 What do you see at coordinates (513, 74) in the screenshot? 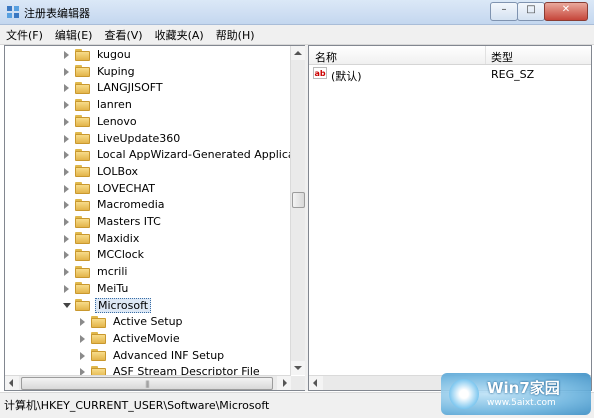
I see `value-type: REG_SZ` at bounding box center [513, 74].